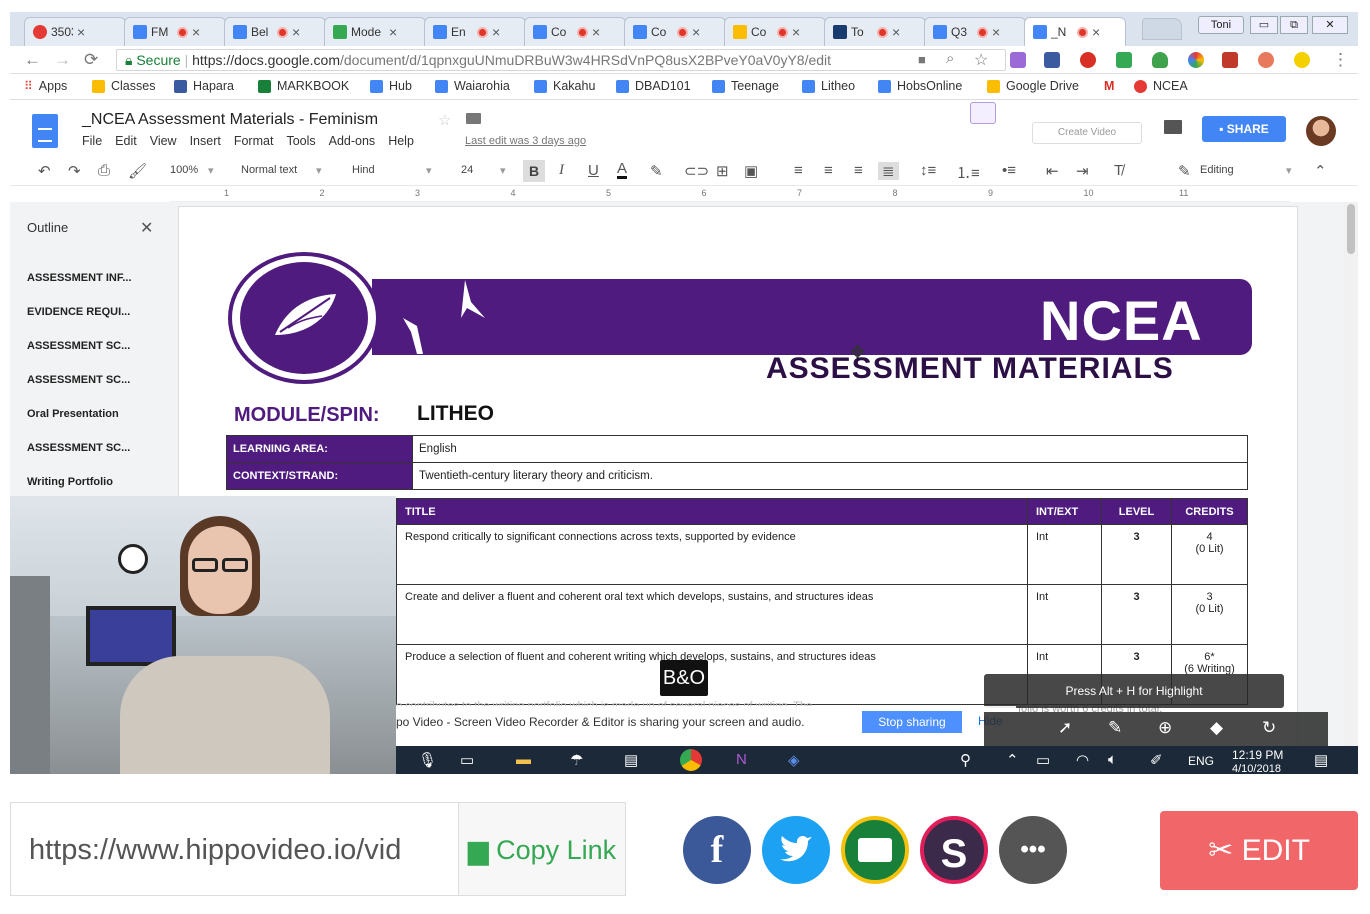 This screenshot has height=914, width=1370. Describe the element at coordinates (928, 170) in the screenshot. I see `line-spacing-icon: ↕≡` at that location.